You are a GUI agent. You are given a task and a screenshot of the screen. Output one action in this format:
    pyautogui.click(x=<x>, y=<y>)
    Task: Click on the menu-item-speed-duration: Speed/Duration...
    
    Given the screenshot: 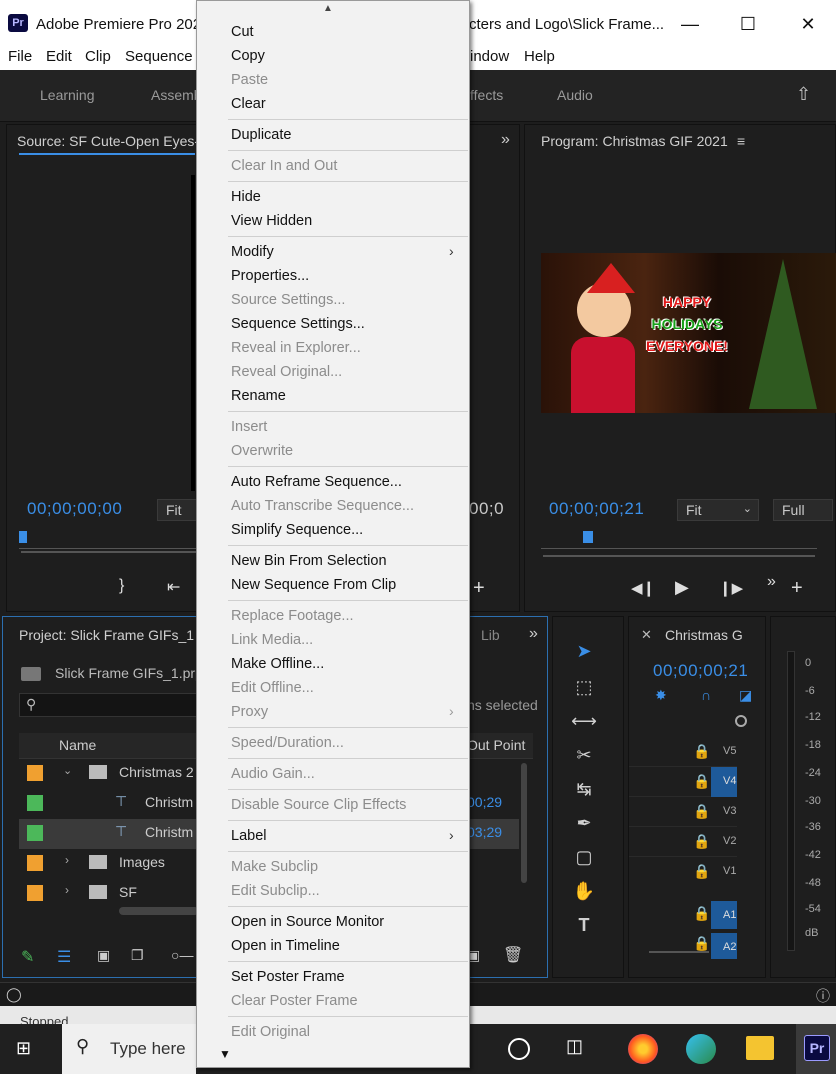 What is the action you would take?
    pyautogui.click(x=287, y=743)
    